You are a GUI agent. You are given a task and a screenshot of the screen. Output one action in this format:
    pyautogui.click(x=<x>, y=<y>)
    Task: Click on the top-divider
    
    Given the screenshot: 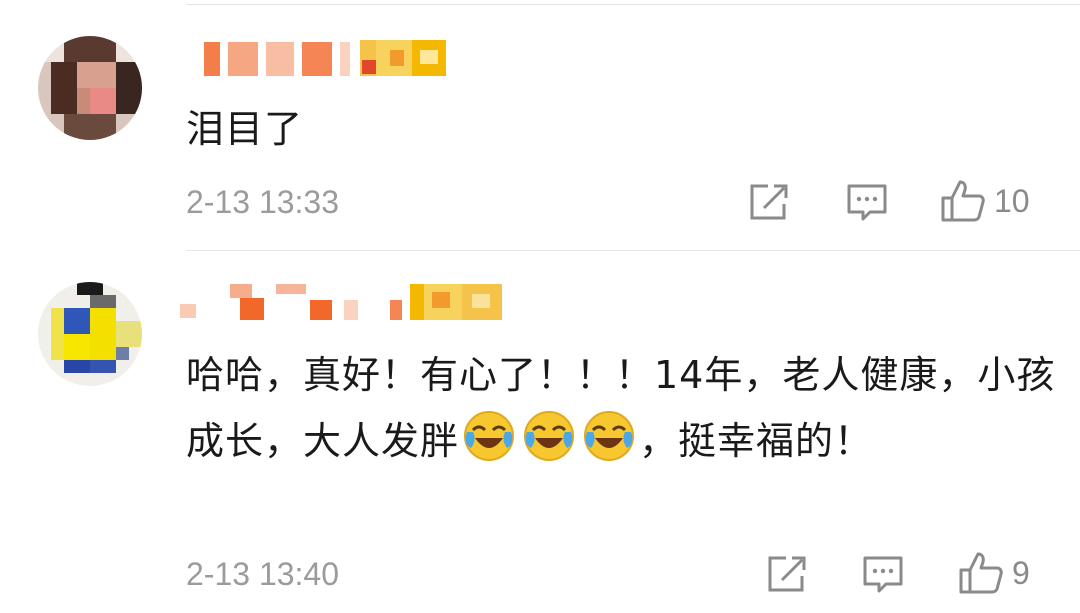 What is the action you would take?
    pyautogui.click(x=633, y=4)
    